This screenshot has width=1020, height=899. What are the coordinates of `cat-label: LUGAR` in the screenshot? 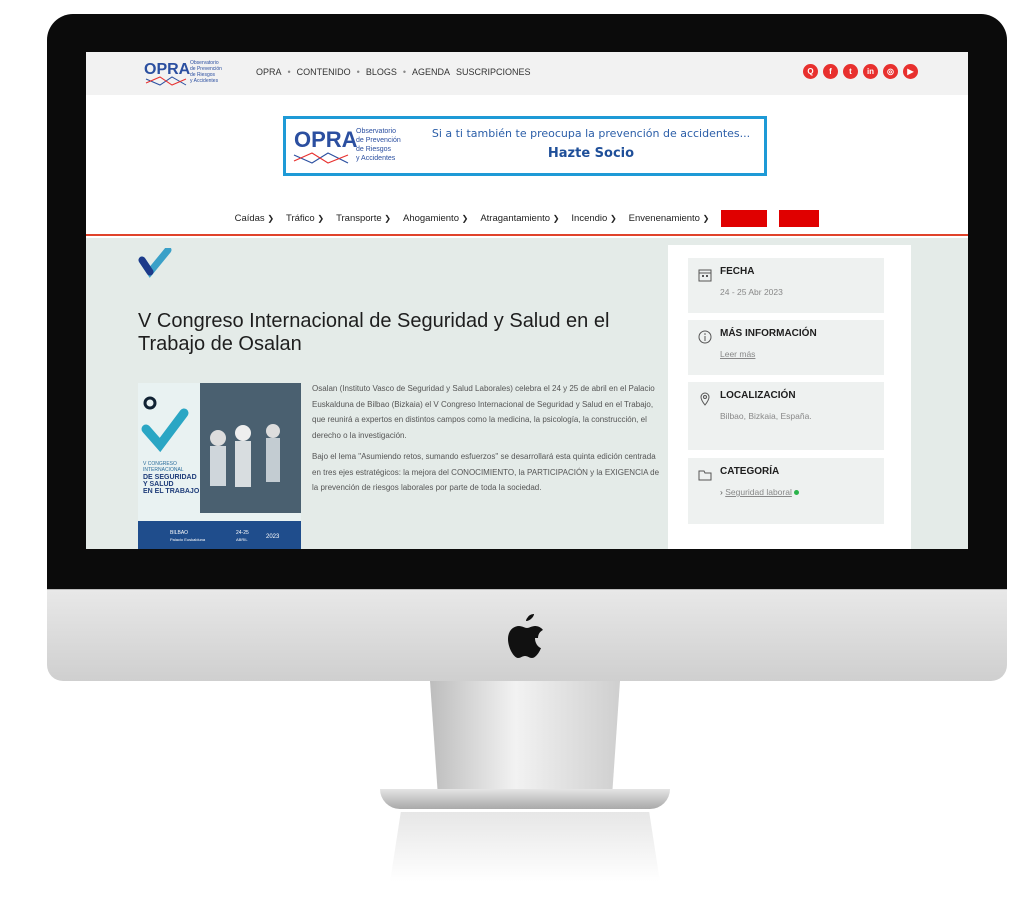 It's located at (741, 217).